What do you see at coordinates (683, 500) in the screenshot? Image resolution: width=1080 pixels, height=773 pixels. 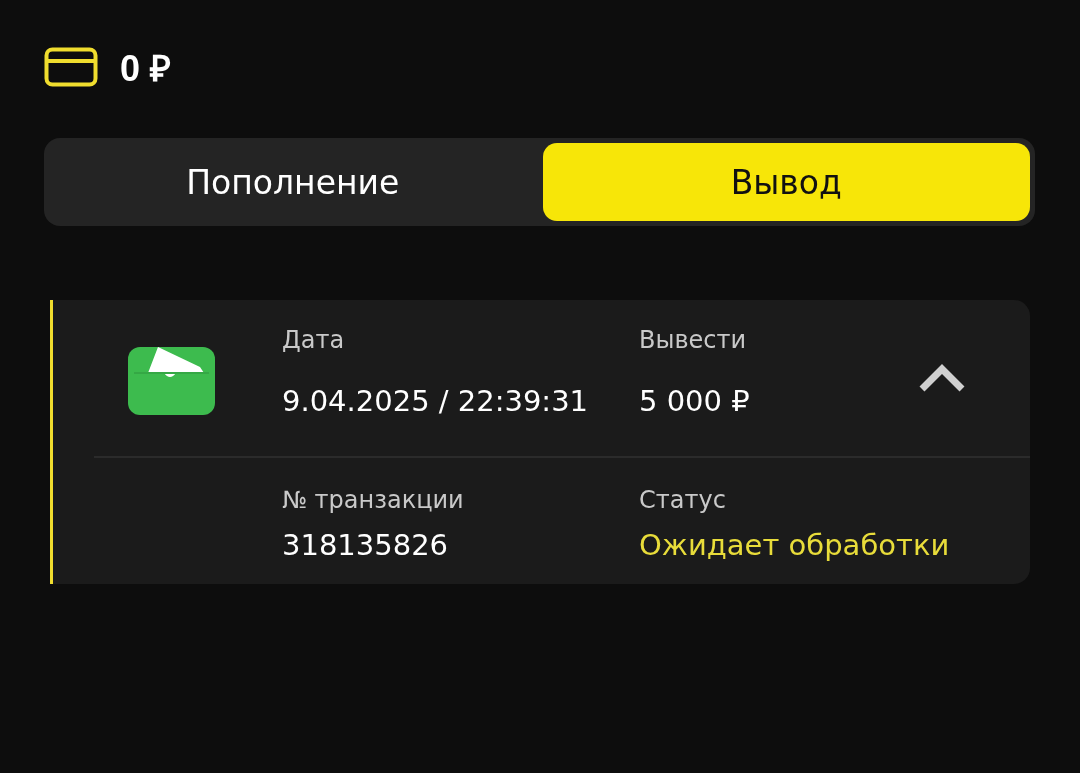 I see `field-label: Статус` at bounding box center [683, 500].